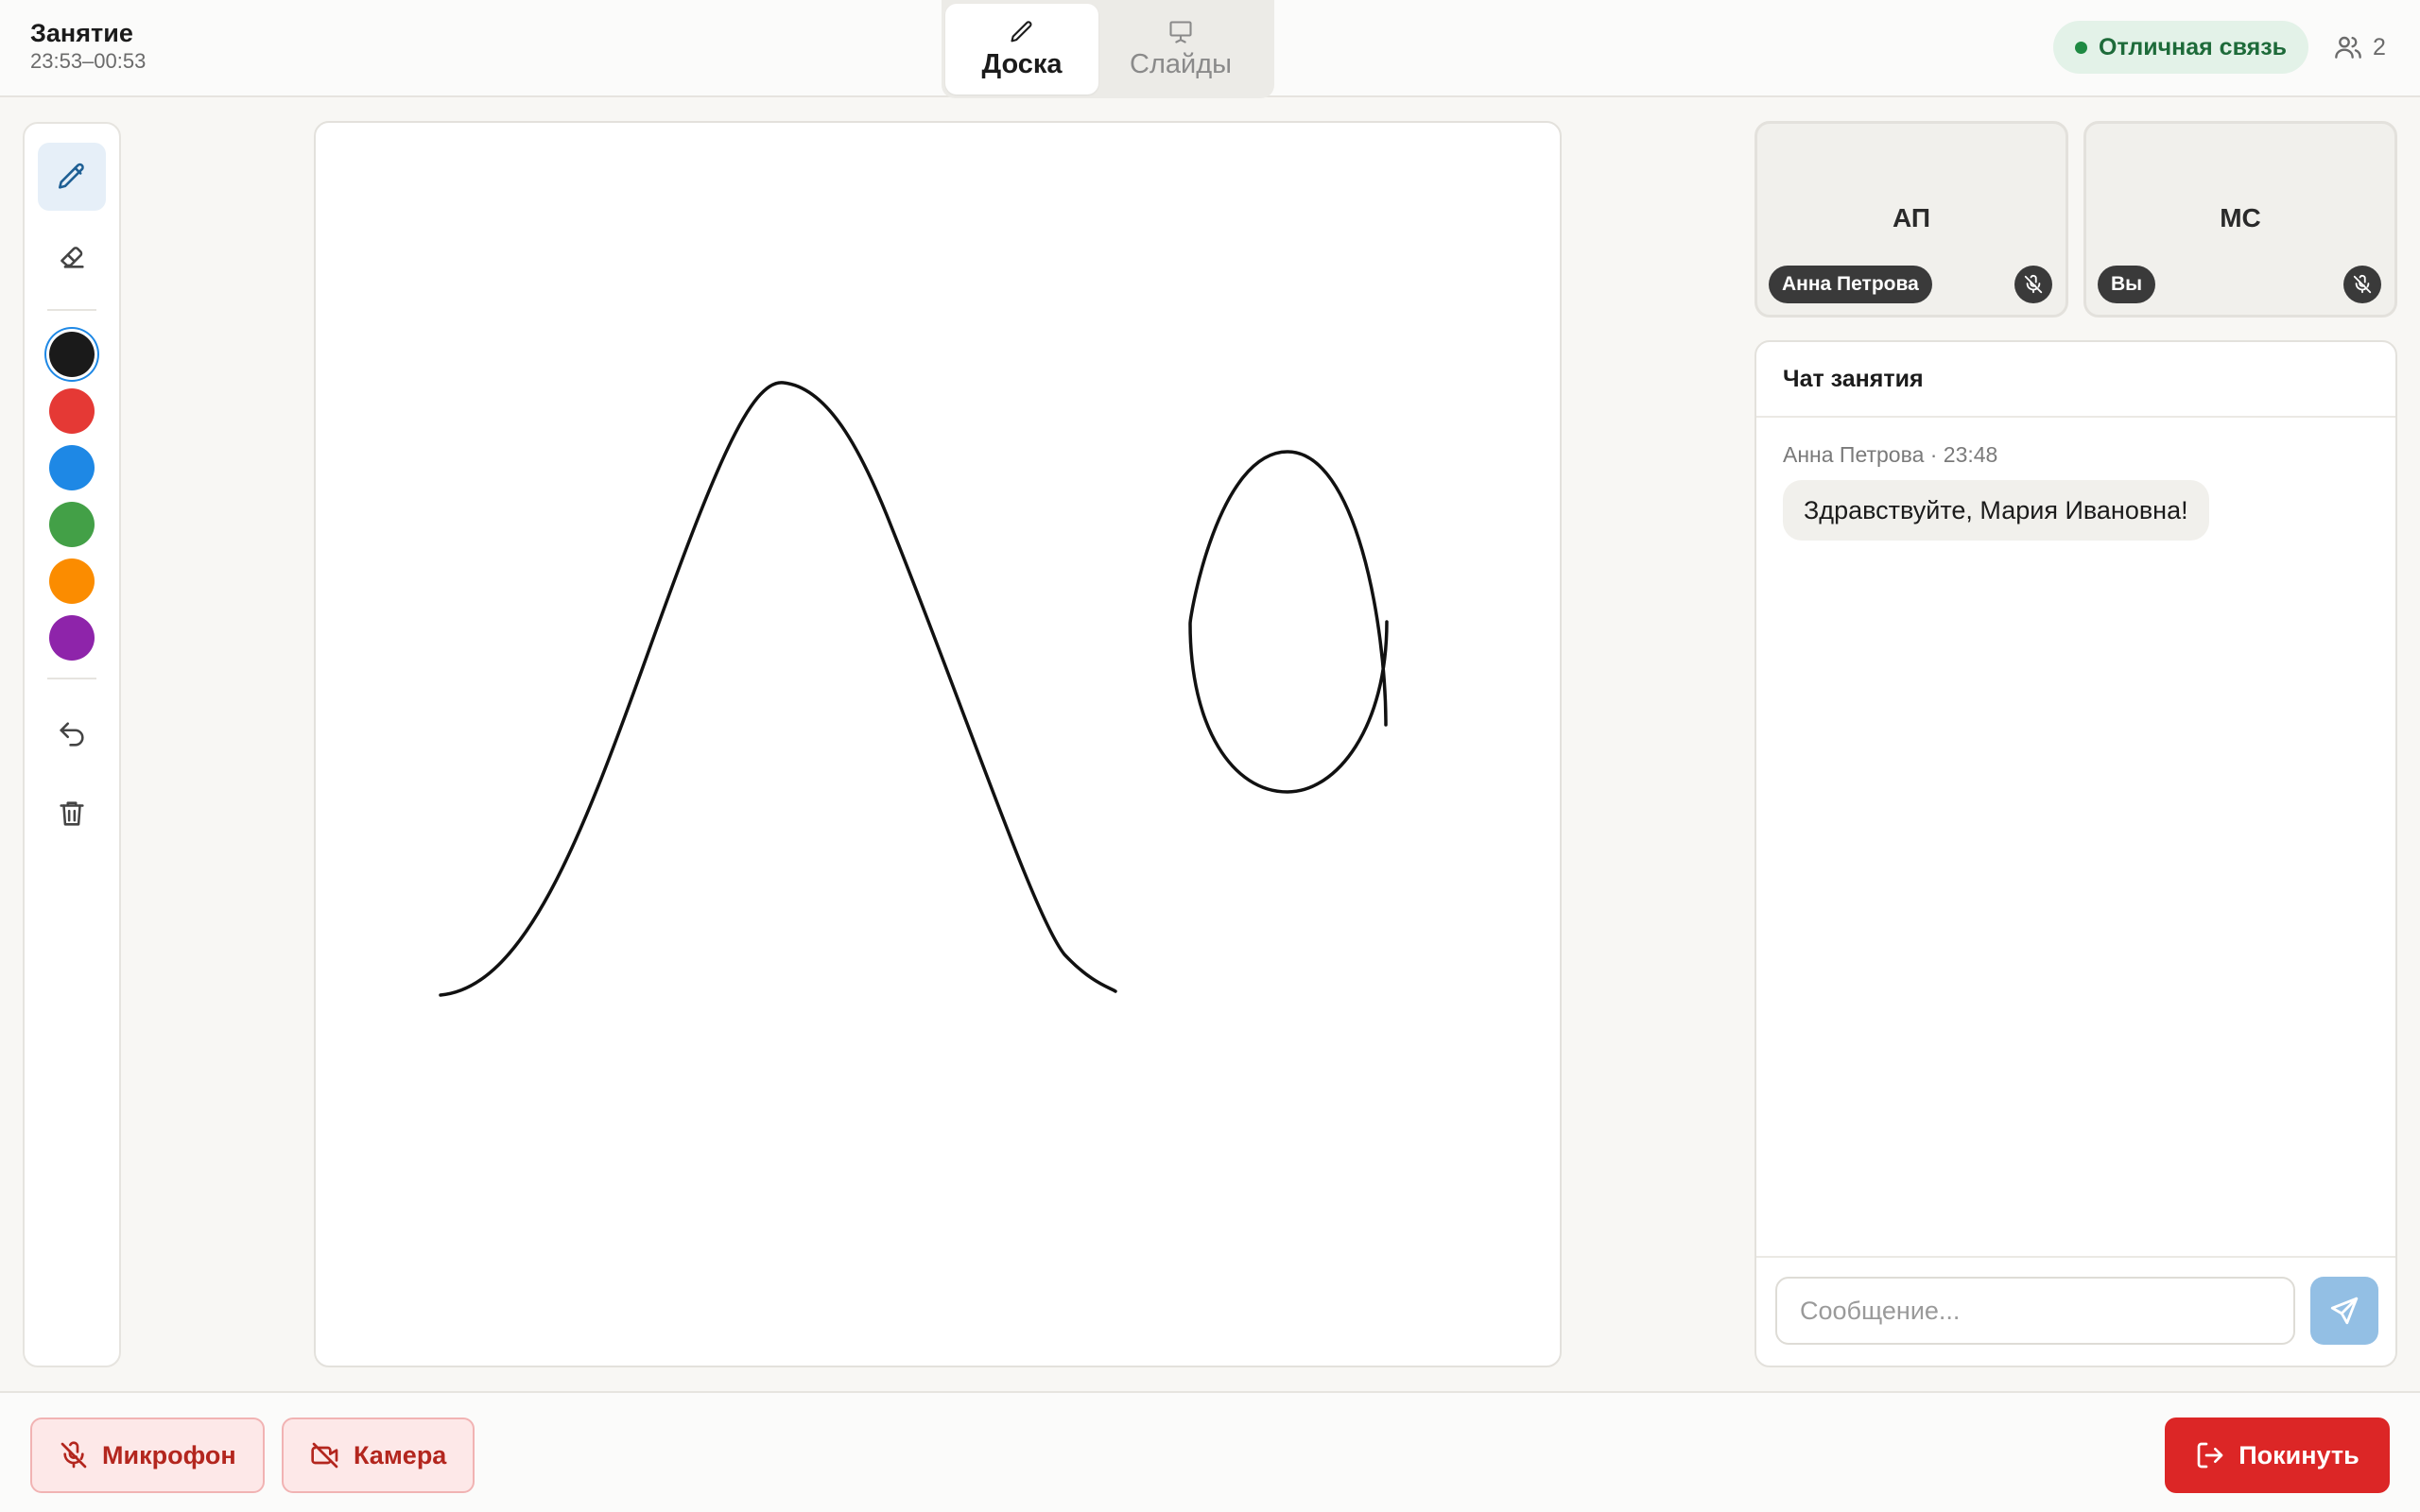  What do you see at coordinates (2210, 1455) in the screenshot?
I see `log-out-icon` at bounding box center [2210, 1455].